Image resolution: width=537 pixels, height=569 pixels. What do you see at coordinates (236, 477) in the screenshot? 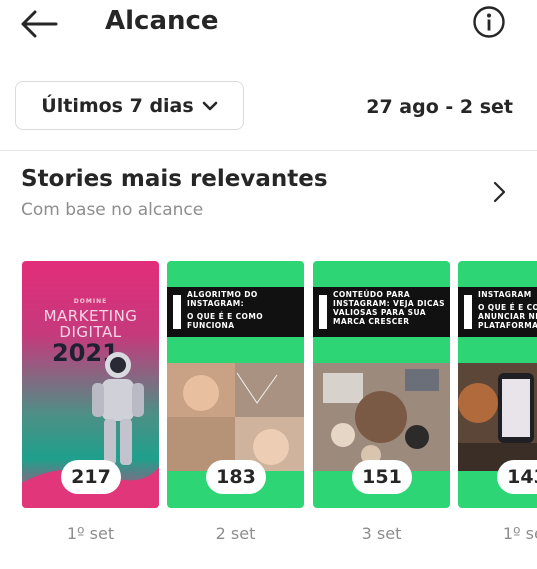
I see `reach-count-badge: 183` at bounding box center [236, 477].